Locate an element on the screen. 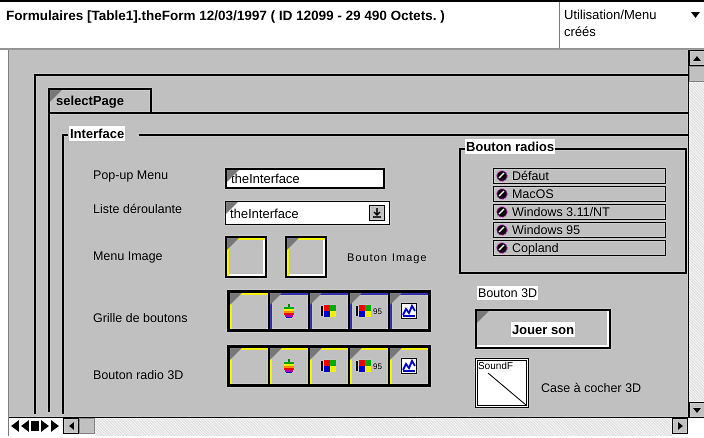  picture-checkbox: SoundF is located at coordinates (502, 383).